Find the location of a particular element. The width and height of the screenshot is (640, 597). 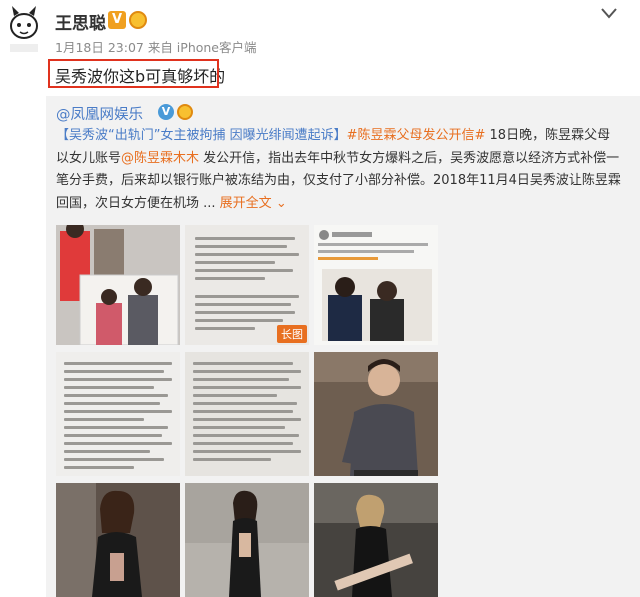

highlight-box is located at coordinates (133, 73).